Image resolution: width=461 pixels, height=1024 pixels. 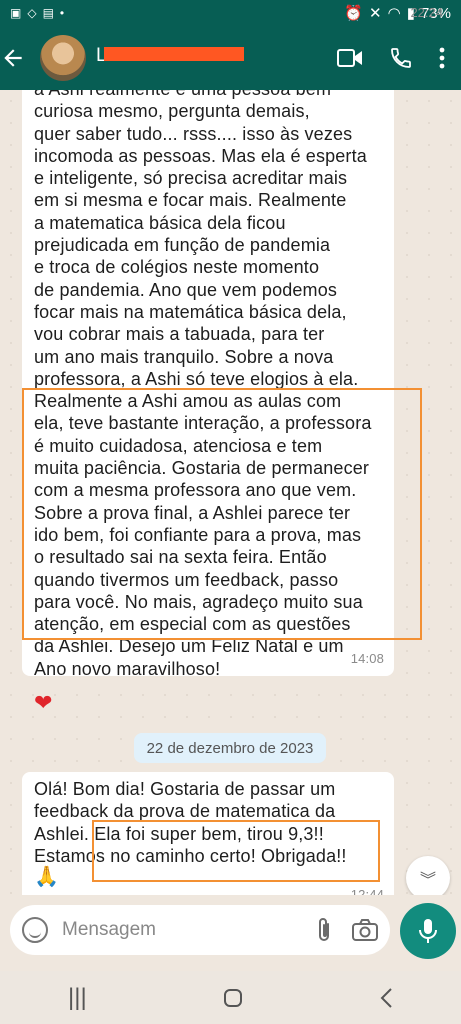 I want to click on redaction-bar, so click(x=174, y=54).